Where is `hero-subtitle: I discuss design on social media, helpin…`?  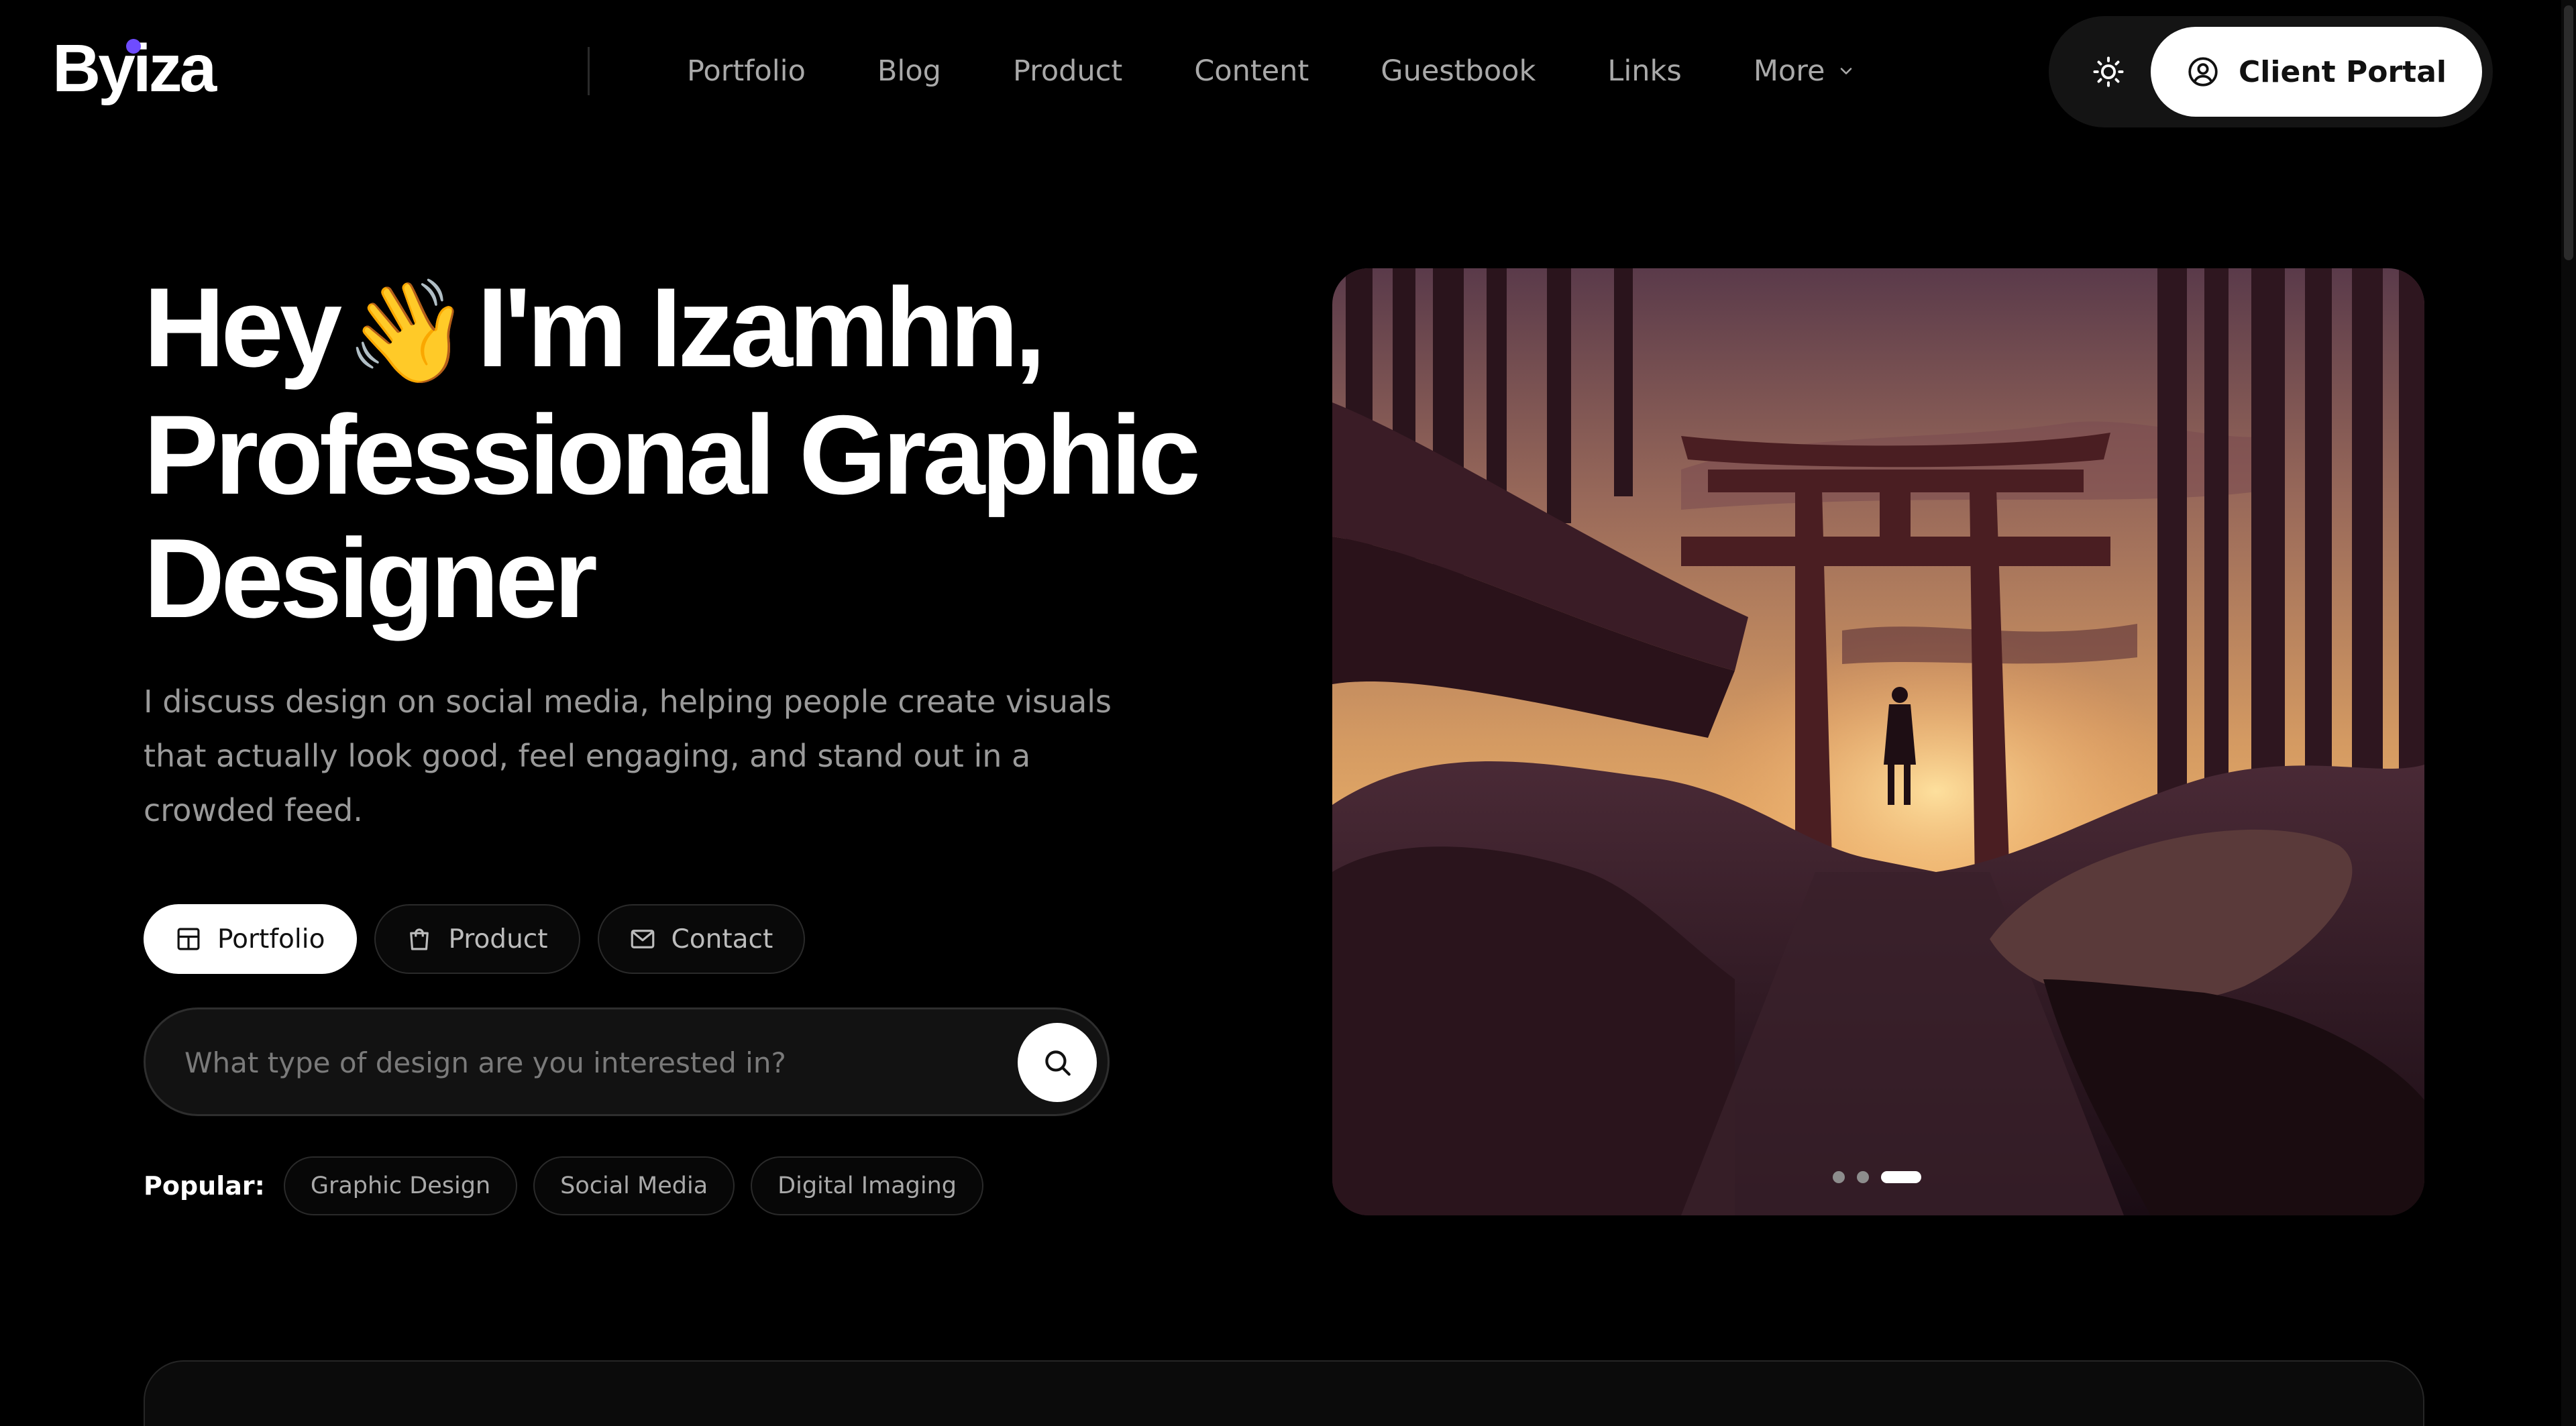
hero-subtitle: I discuss design on social media, helpin… is located at coordinates (628, 755).